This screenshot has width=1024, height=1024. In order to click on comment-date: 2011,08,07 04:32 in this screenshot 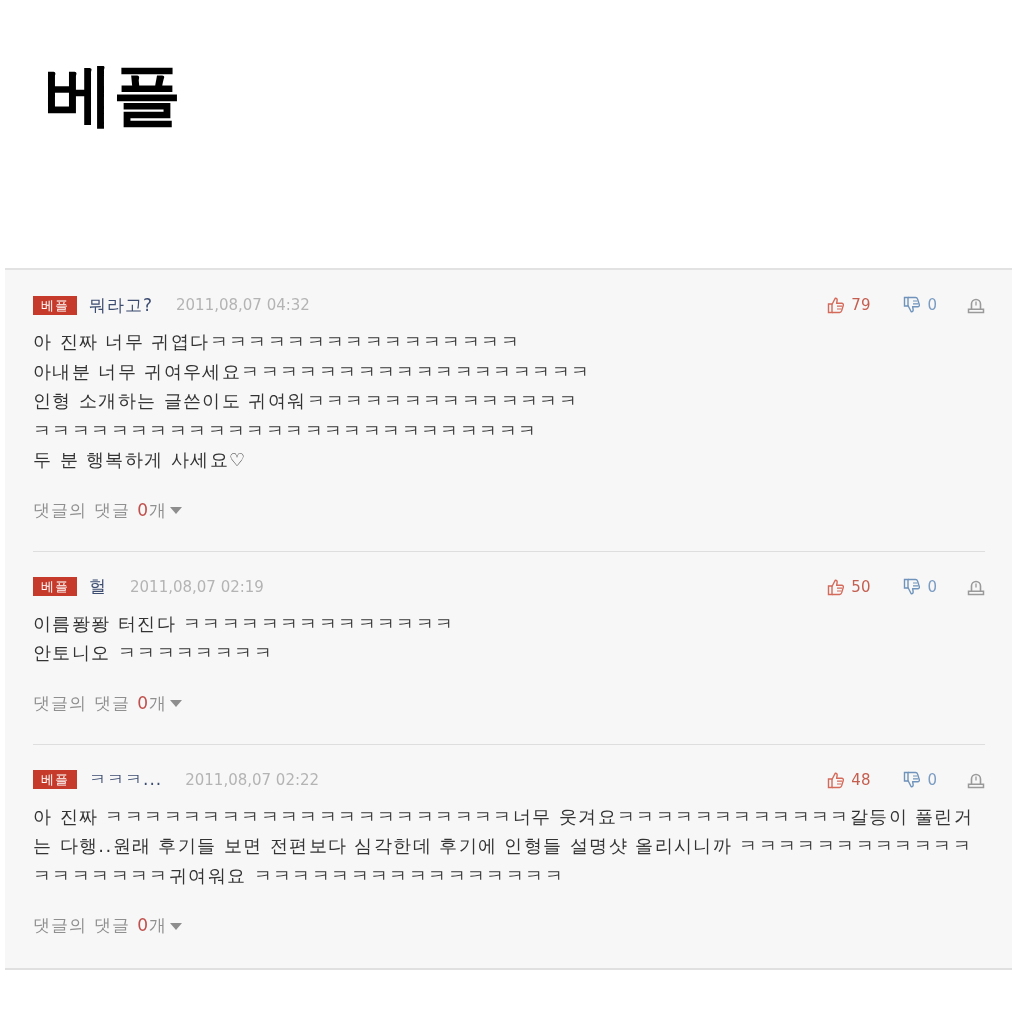, I will do `click(243, 305)`.